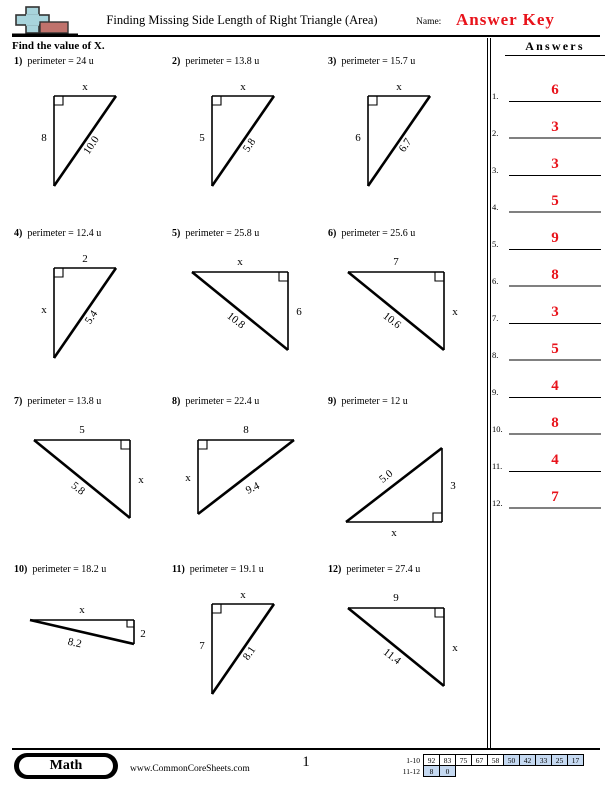 This screenshot has width=612, height=792. I want to click on triangle-figure: 7 x 10.6, so click(400, 320).